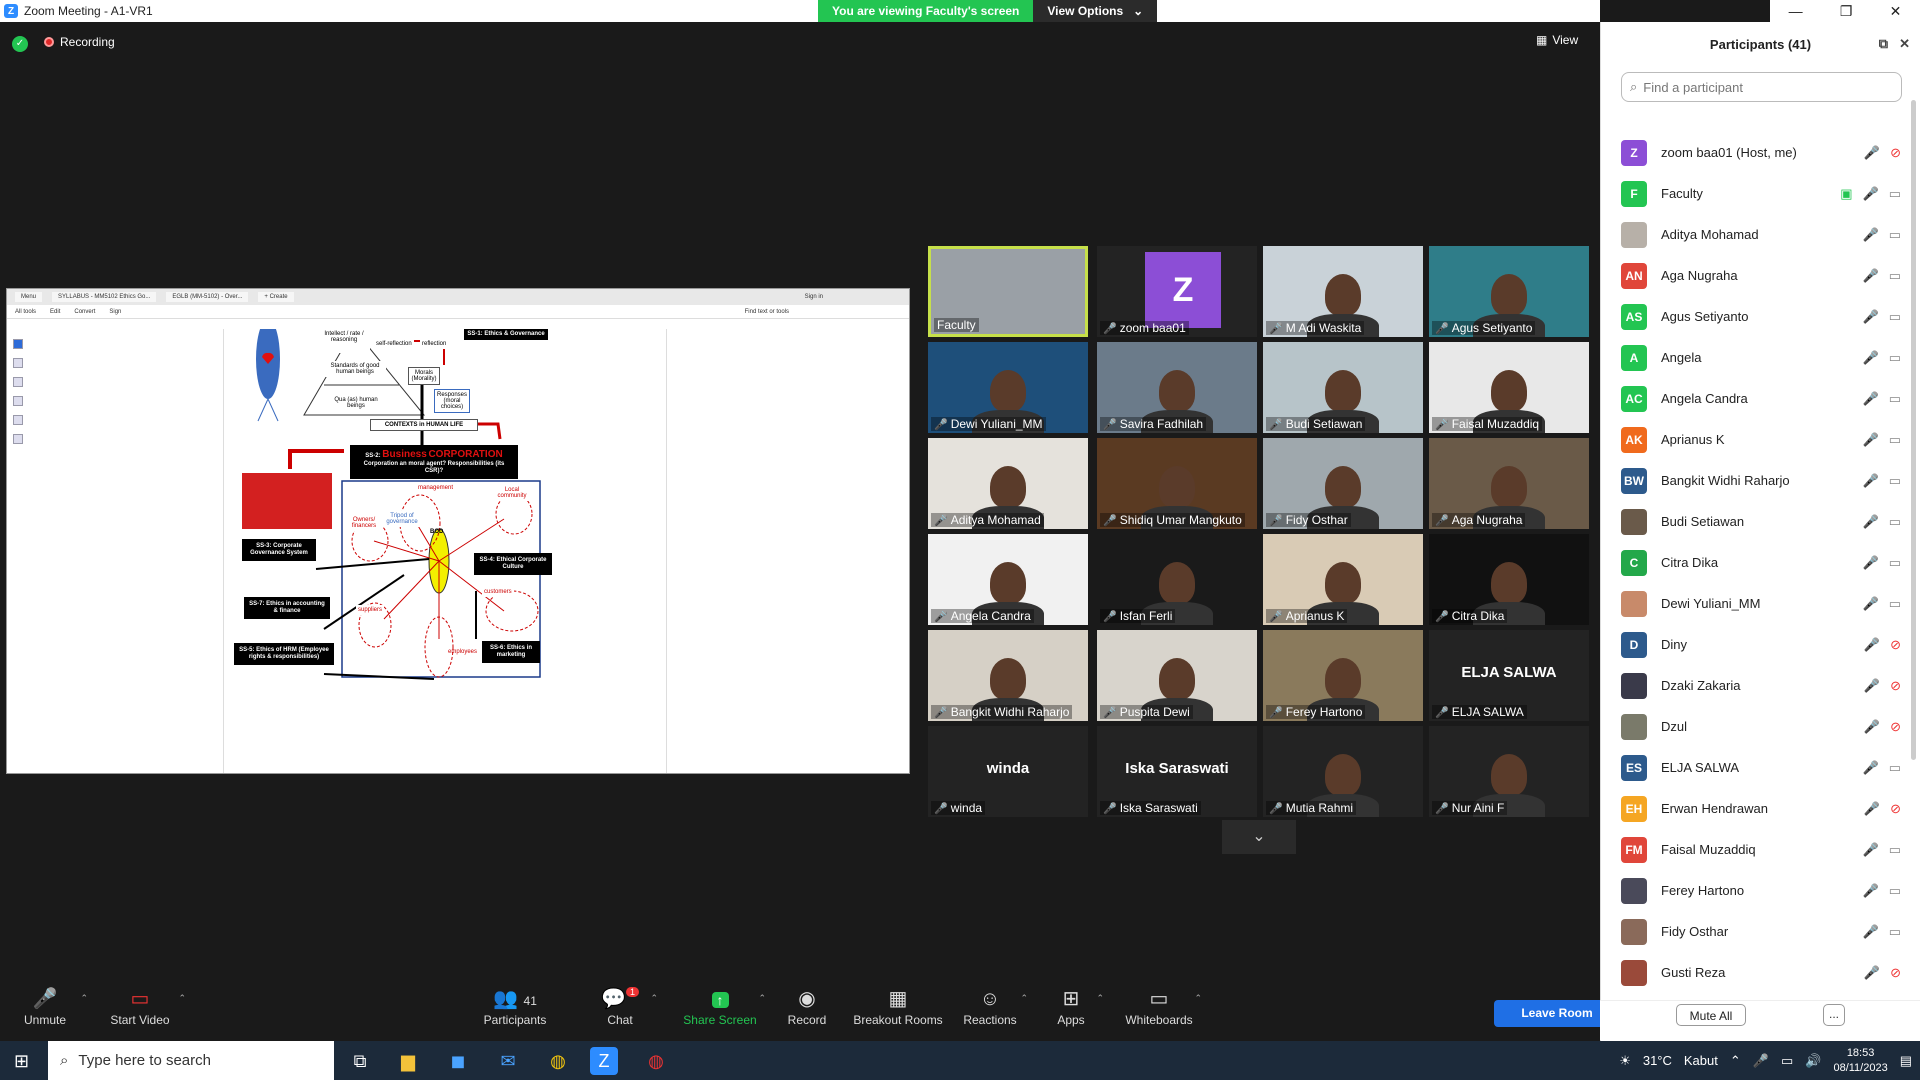  Describe the element at coordinates (1735, 1061) in the screenshot. I see `tray-chevron-icon: ⌃` at that location.